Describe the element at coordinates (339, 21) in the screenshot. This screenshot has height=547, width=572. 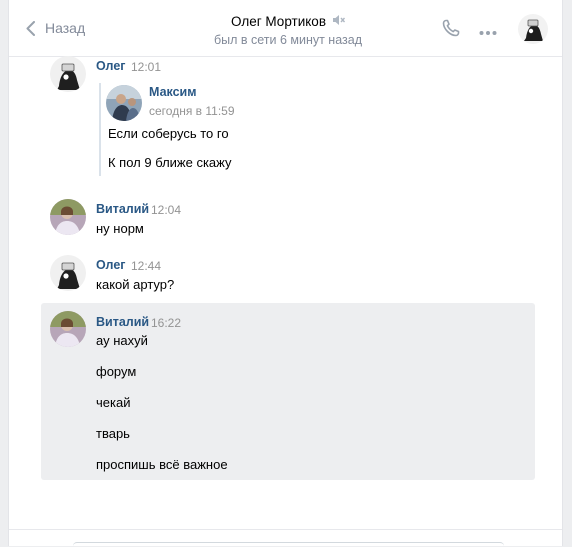
I see `muted-speaker-icon` at that location.